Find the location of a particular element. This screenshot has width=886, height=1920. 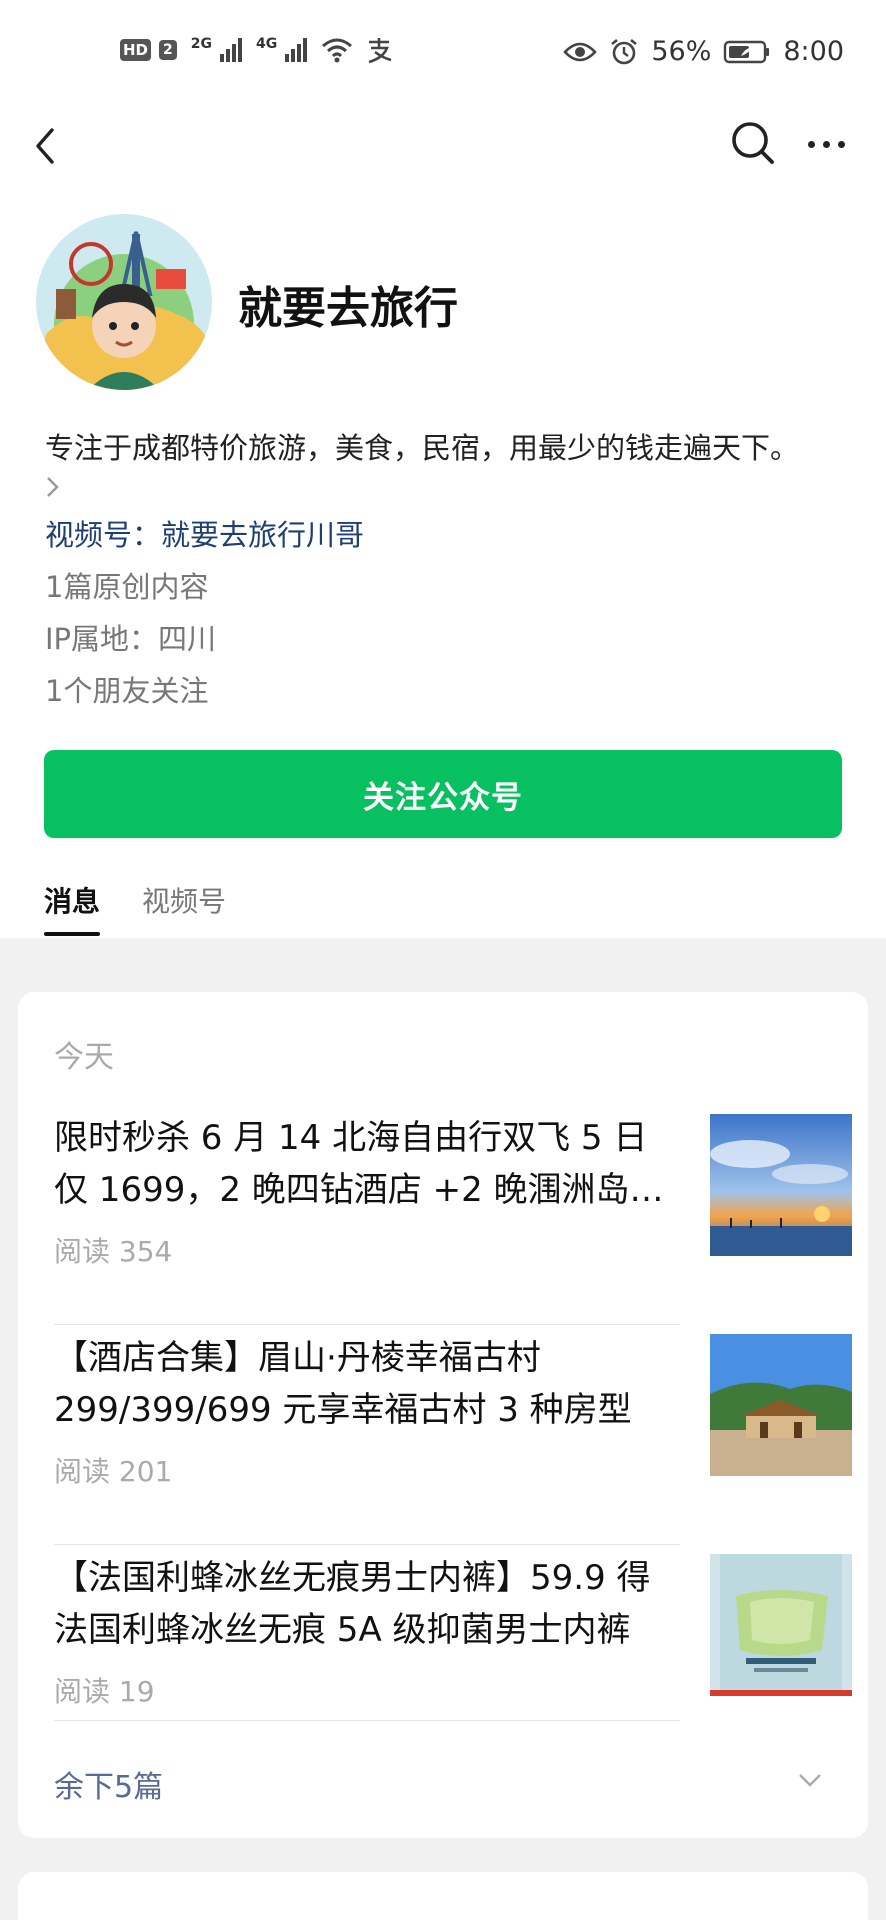

article-title: 【法国利蜂冰丝无痕男士内裤】59.9 得法国利蜂冰丝无痕 5A 级抑菌男士内裤 is located at coordinates (359, 1604).